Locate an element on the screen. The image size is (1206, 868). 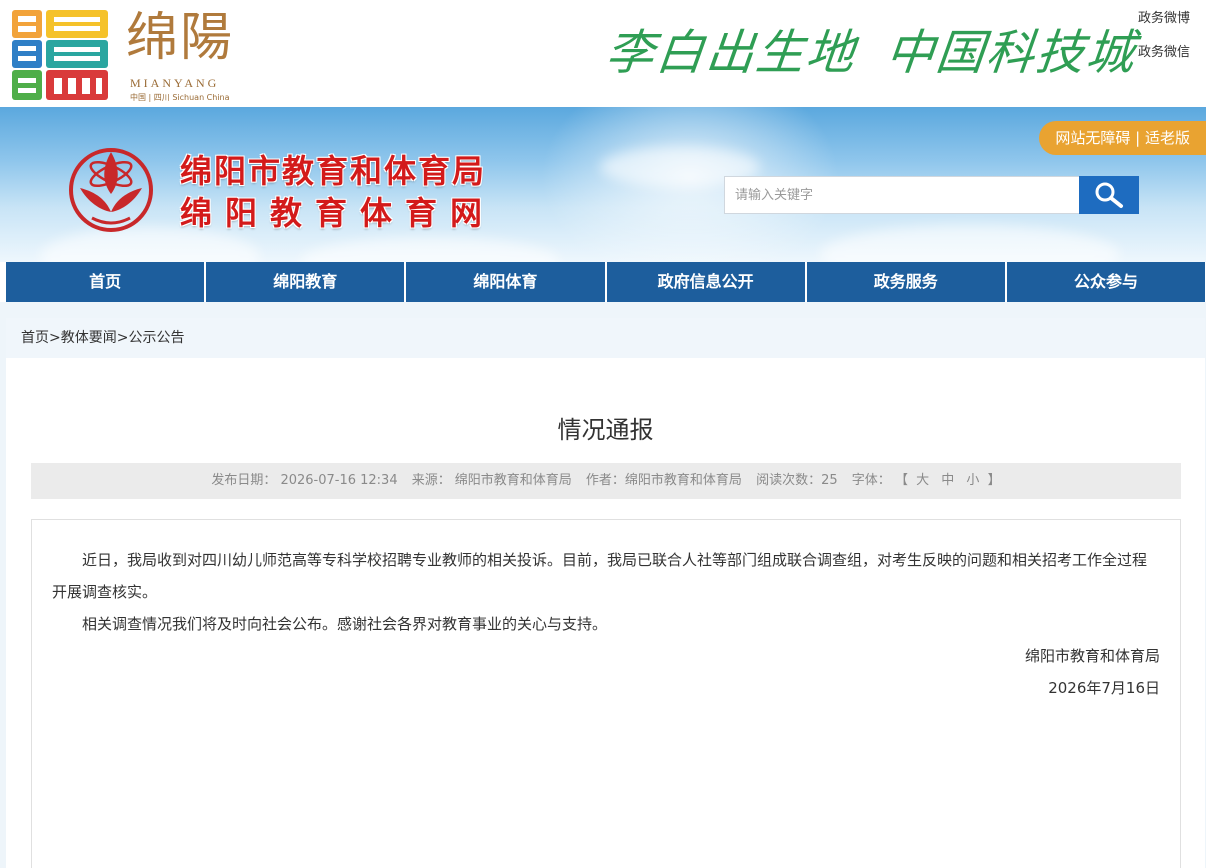
wechat-link: 政务微信 is located at coordinates (1164, 52).